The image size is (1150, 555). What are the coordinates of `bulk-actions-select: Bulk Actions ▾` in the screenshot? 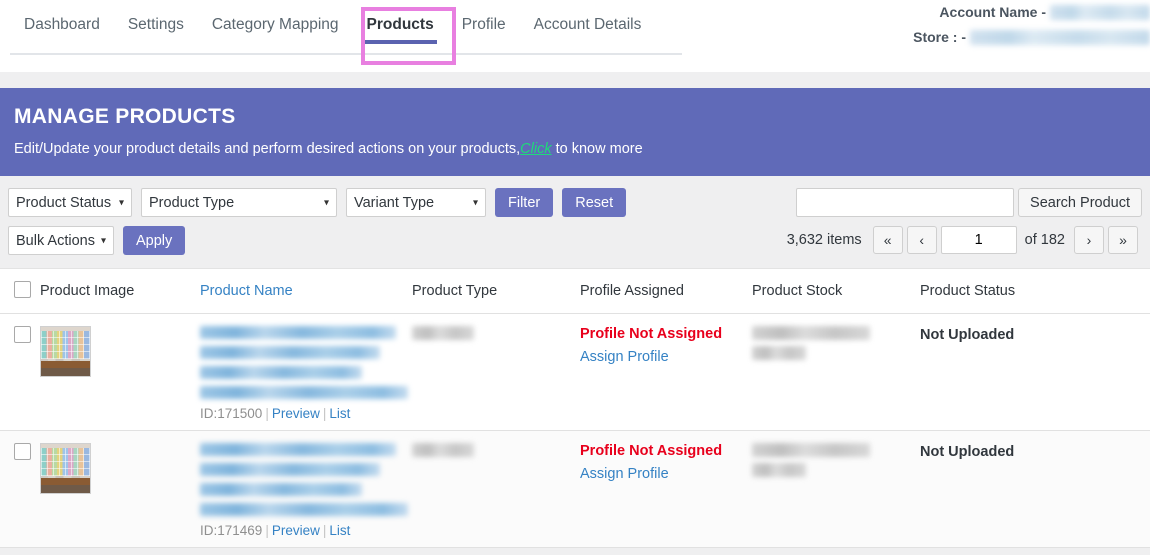 It's located at (61, 240).